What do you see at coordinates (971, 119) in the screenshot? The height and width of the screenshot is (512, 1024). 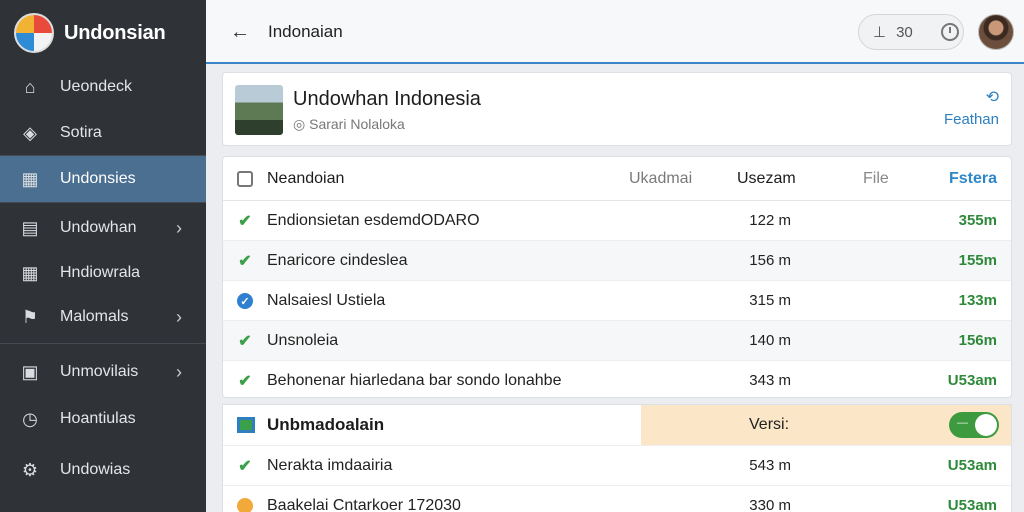 I see `info-action-link: Feathan` at bounding box center [971, 119].